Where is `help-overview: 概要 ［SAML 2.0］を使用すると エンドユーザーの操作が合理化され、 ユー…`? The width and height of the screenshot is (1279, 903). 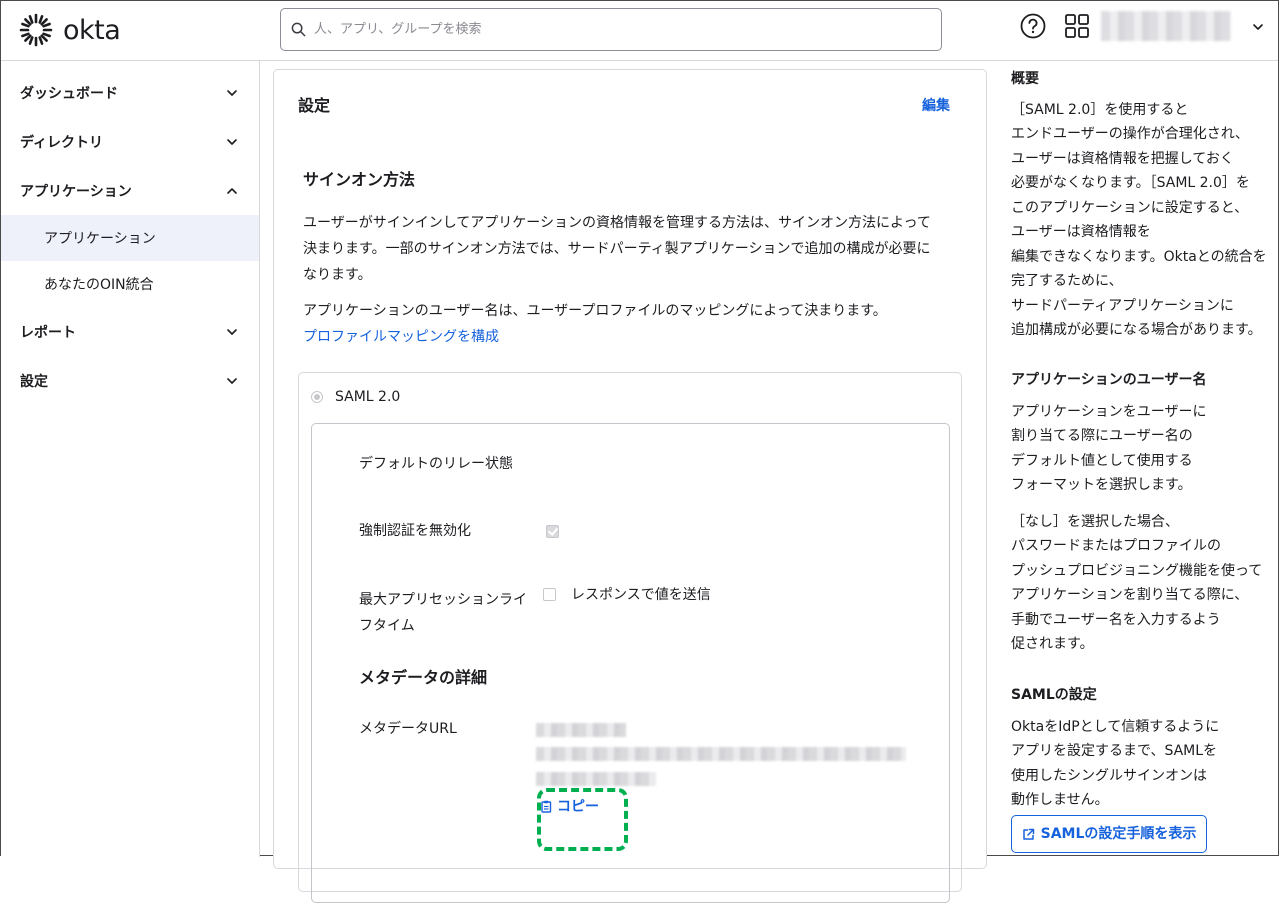
help-overview: 概要 ［SAML 2.0］を使用すると エンドユーザーの操作が合理化され、 ユー… is located at coordinates (1142, 205).